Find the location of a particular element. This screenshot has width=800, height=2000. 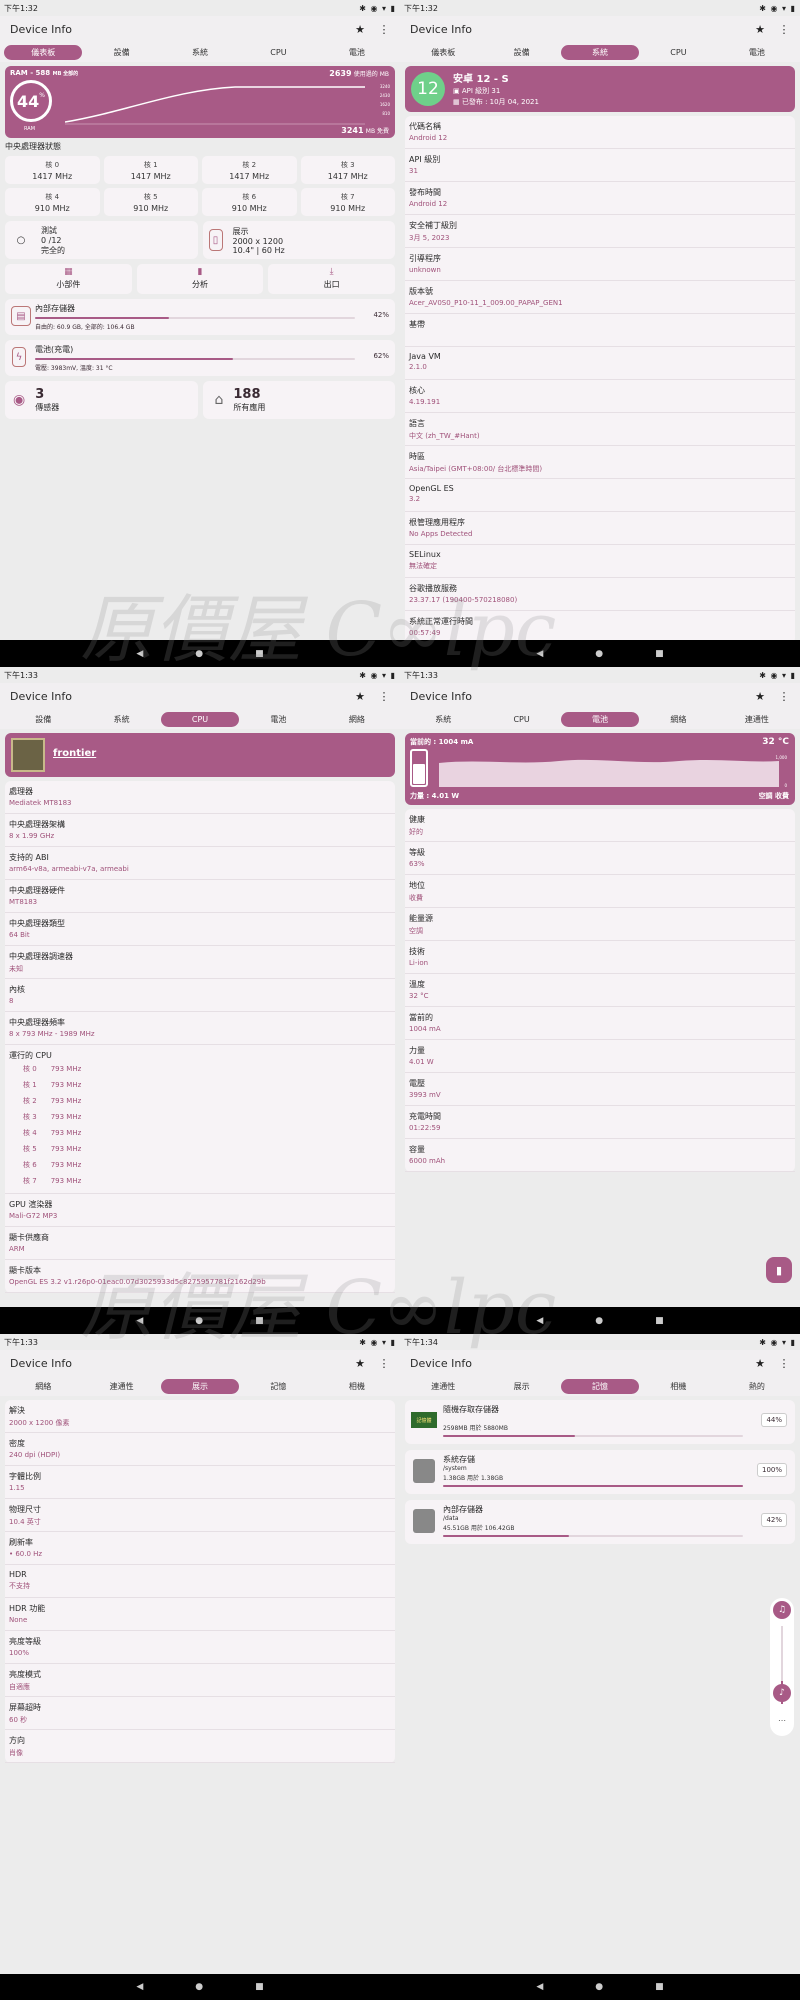

display-info-row: 解決 2000 x 1200 像素 is located at coordinates (200, 1416).